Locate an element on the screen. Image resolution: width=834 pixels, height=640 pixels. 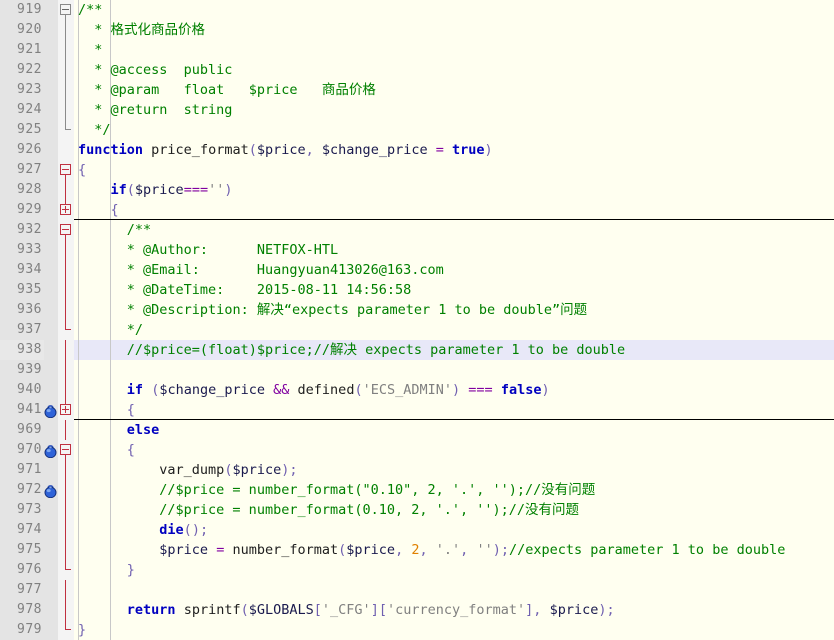
code-line: 921 * is located at coordinates (417, 50).